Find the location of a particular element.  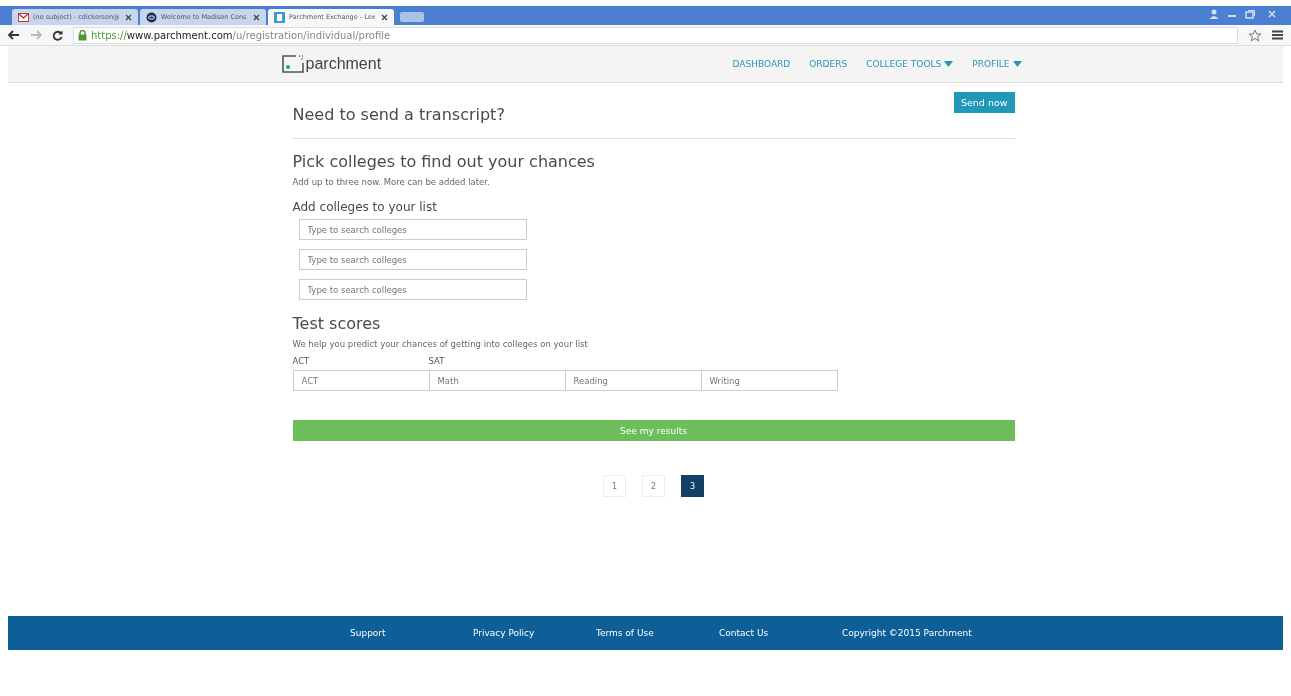

logo-icon is located at coordinates (292, 64).